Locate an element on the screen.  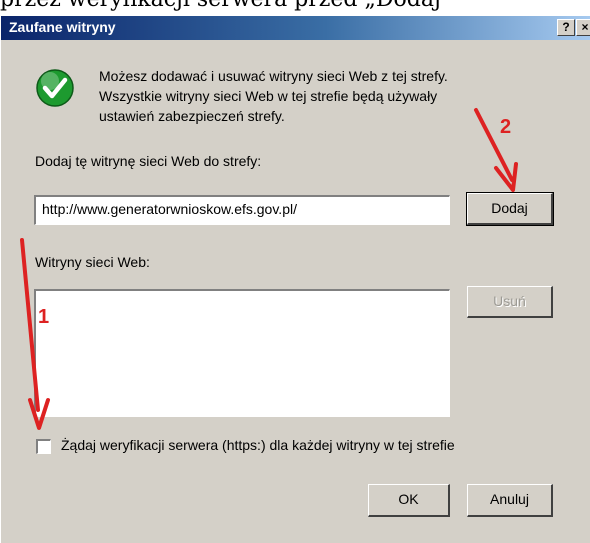
add-button: Dodaj is located at coordinates (510, 209).